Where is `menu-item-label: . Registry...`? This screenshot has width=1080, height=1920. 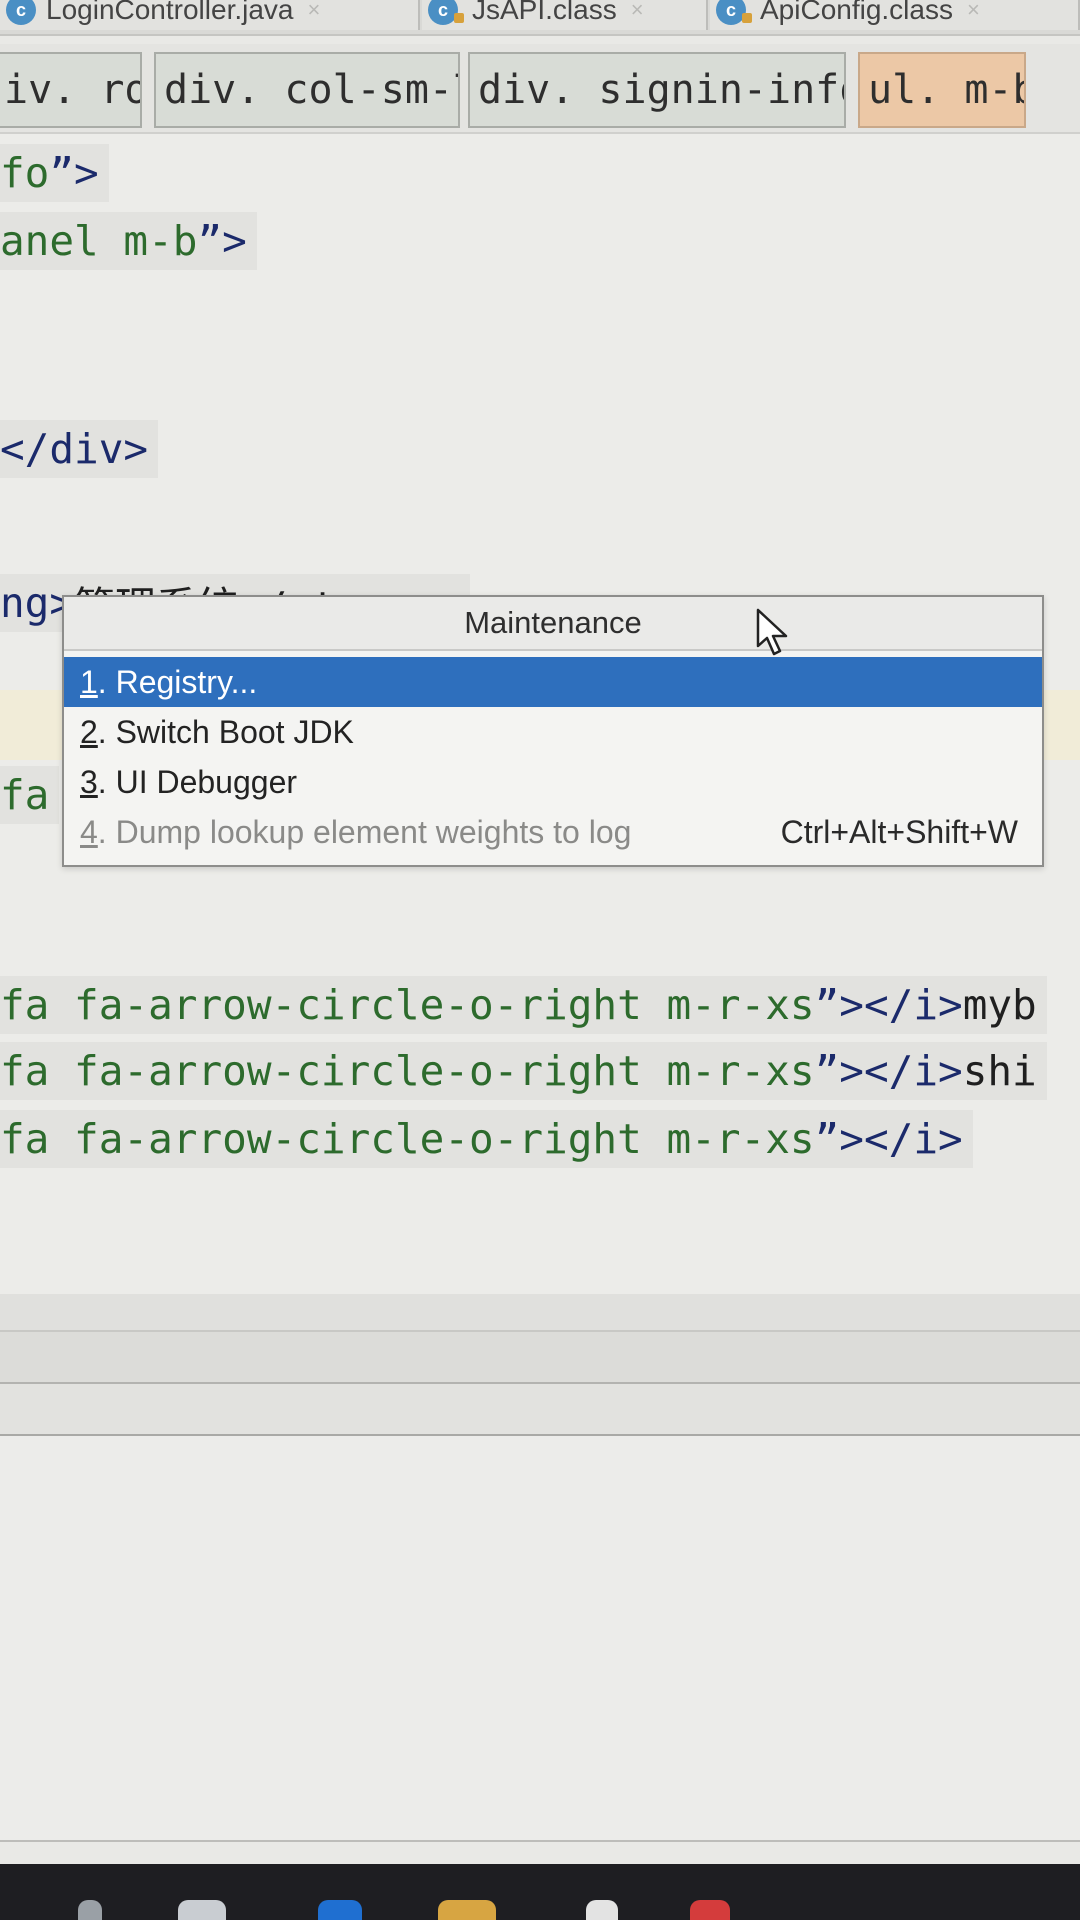
menu-item-label: . Registry... is located at coordinates (177, 681).